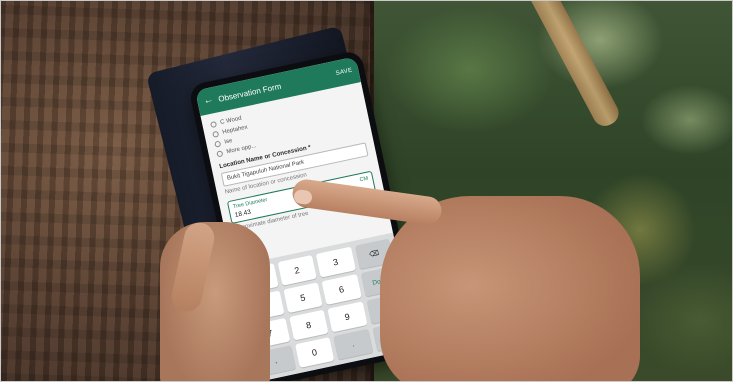  Describe the element at coordinates (231, 121) in the screenshot. I see `option-label: C Wood` at that location.